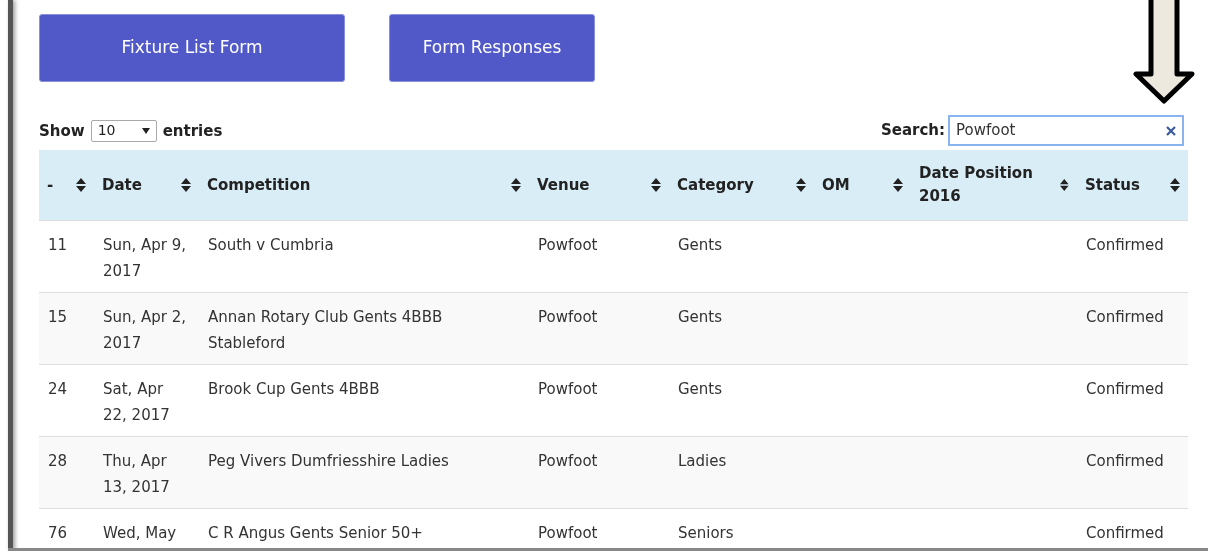  Describe the element at coordinates (58, 244) in the screenshot. I see `table-cell: 11` at that location.